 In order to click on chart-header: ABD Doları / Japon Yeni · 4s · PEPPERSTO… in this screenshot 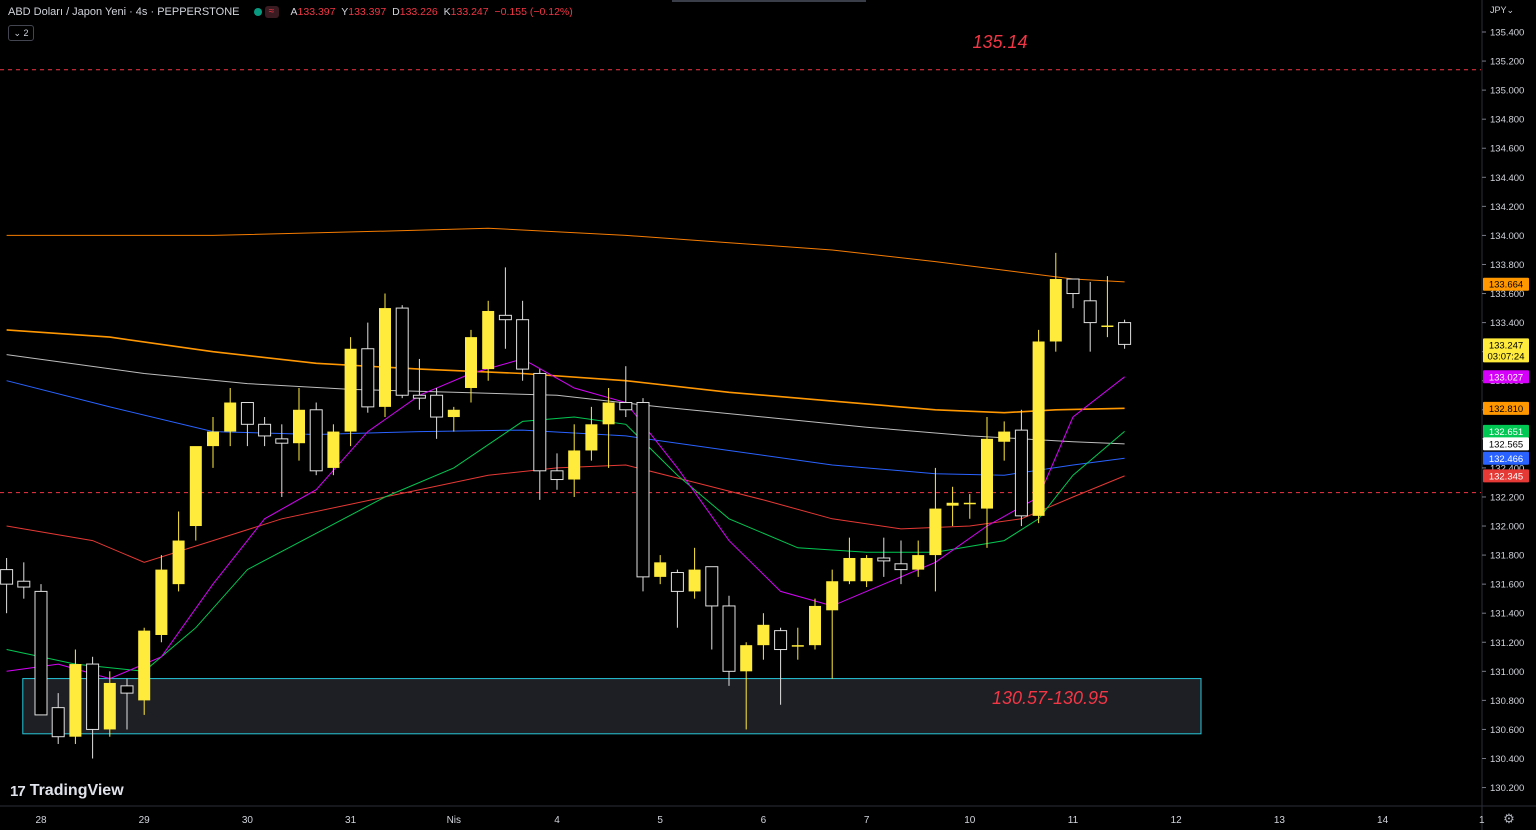, I will do `click(290, 12)`.